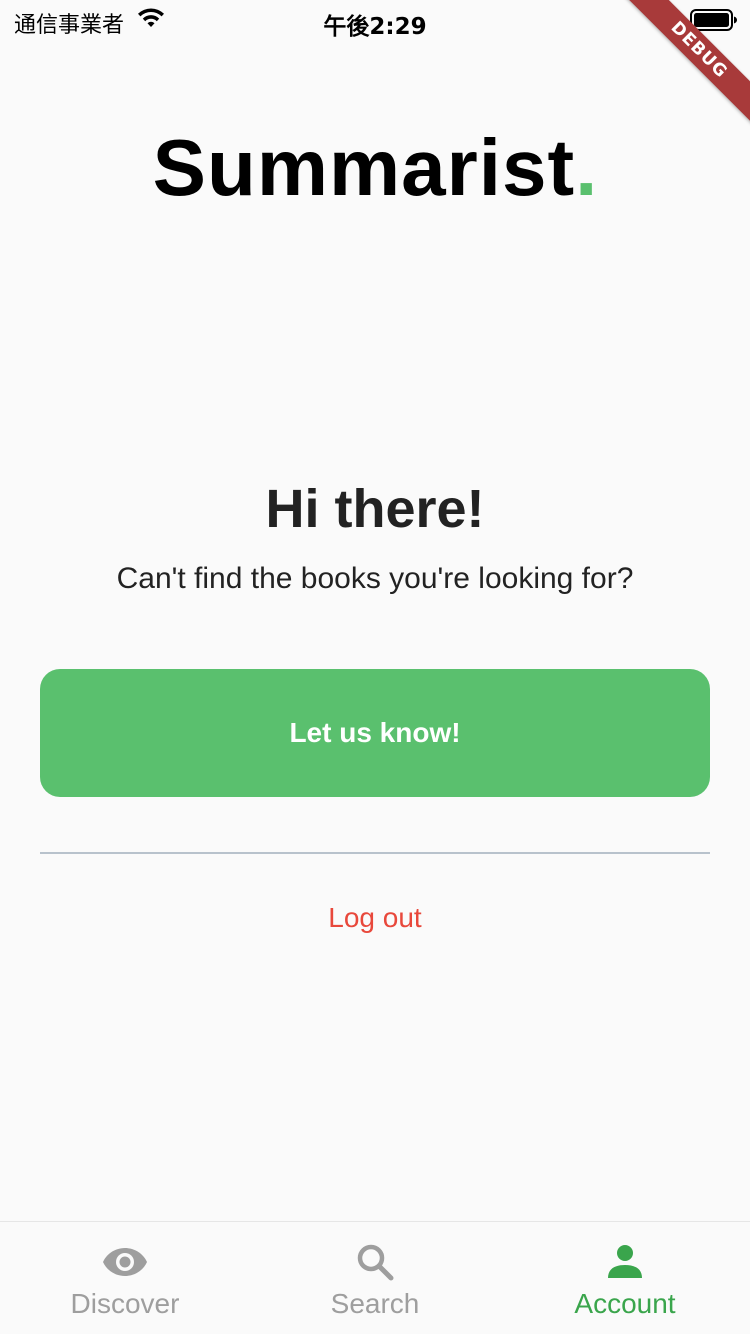 This screenshot has height=1334, width=750. What do you see at coordinates (375, 1303) in the screenshot?
I see `nav-label-search: Search` at bounding box center [375, 1303].